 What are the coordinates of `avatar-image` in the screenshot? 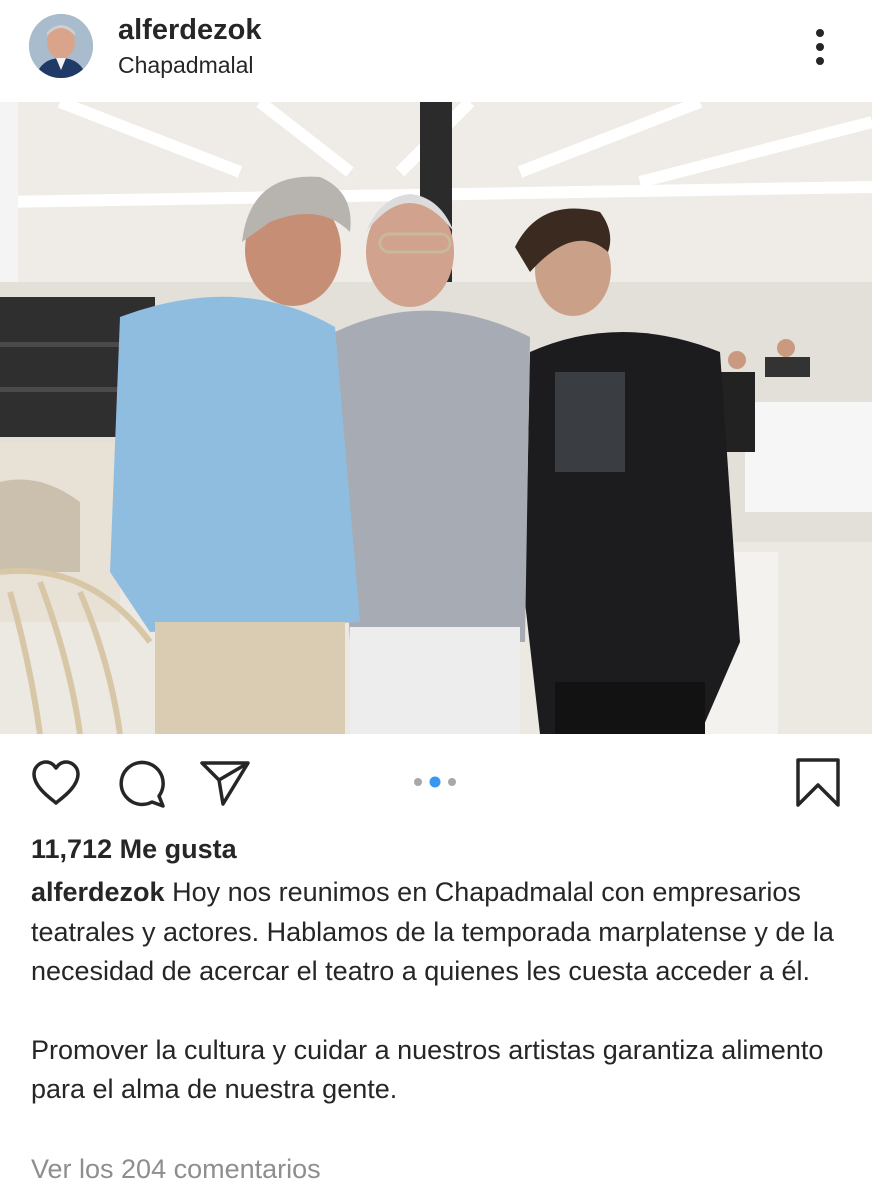 It's located at (61, 46).